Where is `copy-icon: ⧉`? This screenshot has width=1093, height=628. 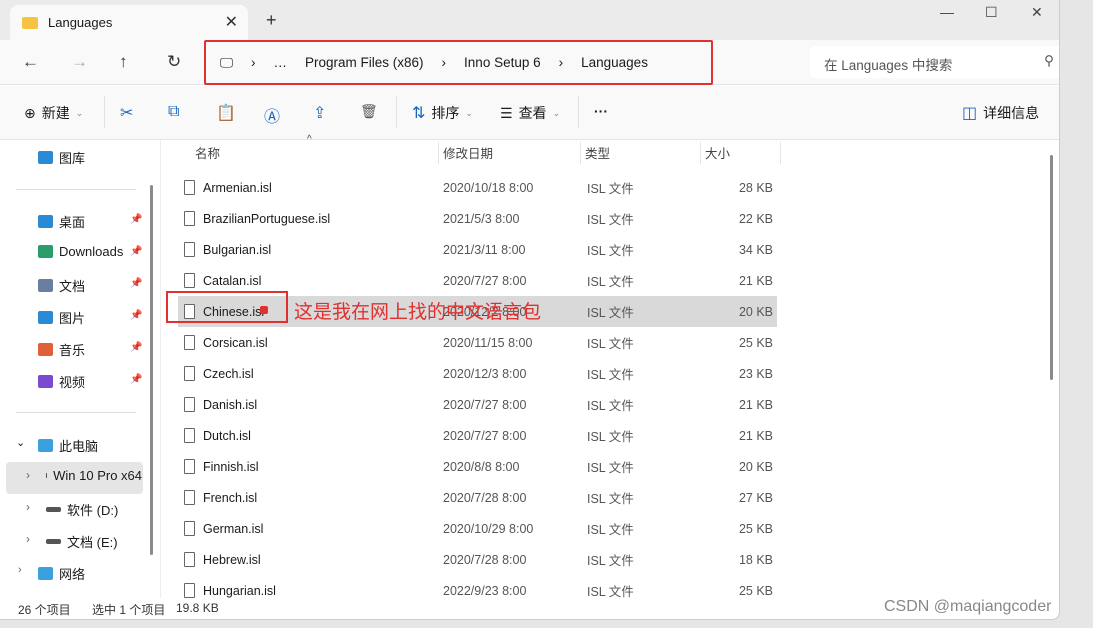 copy-icon: ⧉ is located at coordinates (173, 112).